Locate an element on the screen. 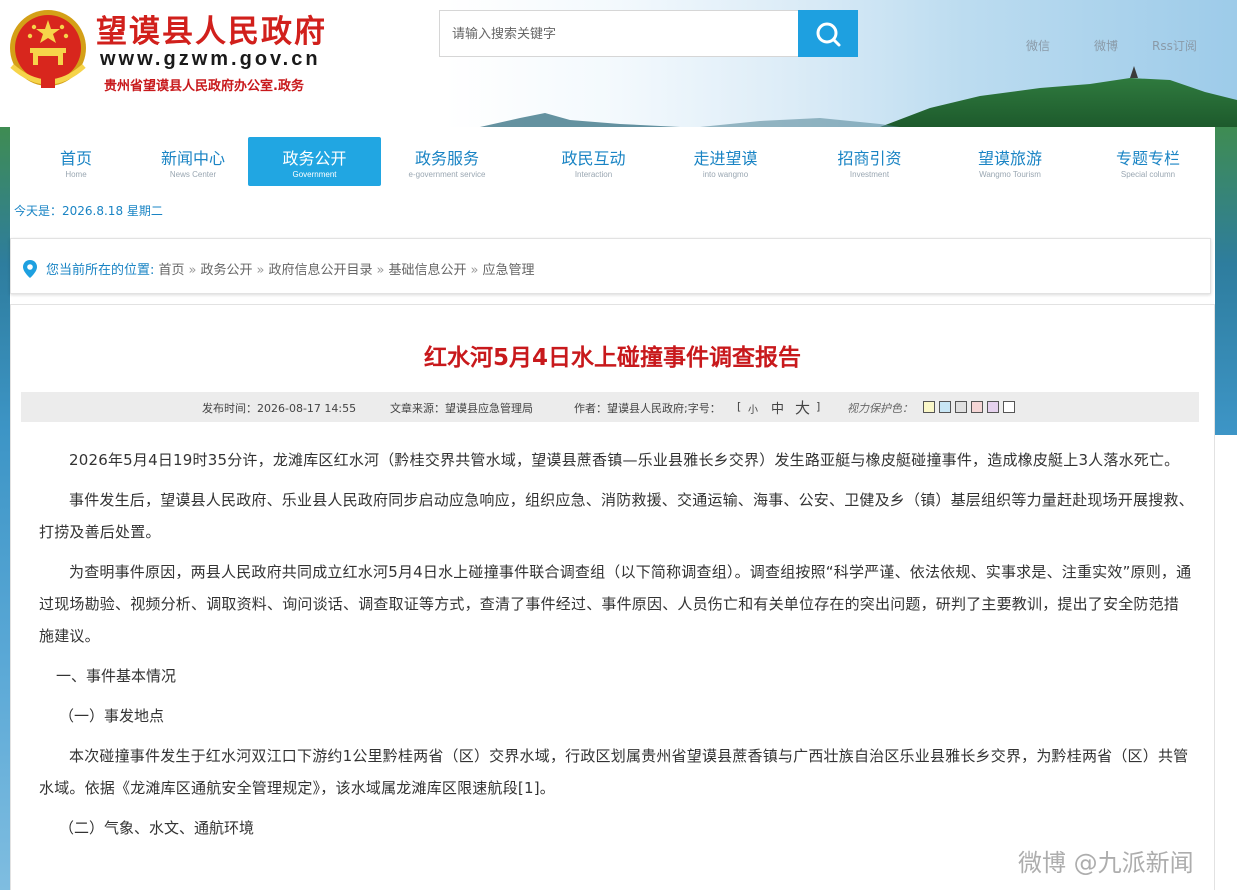  publish-time: 发布时间：2026-08-17 14:55 is located at coordinates (279, 408).